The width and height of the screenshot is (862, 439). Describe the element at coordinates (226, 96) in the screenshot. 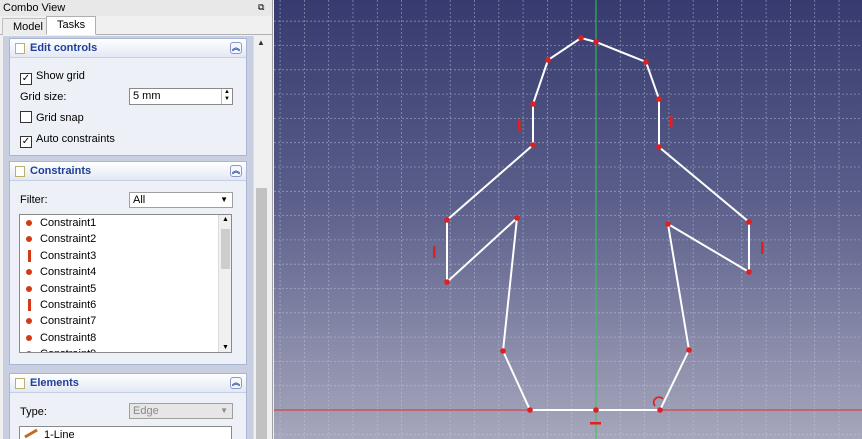

I see `spin-arrows-icon: ▲ ▼` at that location.